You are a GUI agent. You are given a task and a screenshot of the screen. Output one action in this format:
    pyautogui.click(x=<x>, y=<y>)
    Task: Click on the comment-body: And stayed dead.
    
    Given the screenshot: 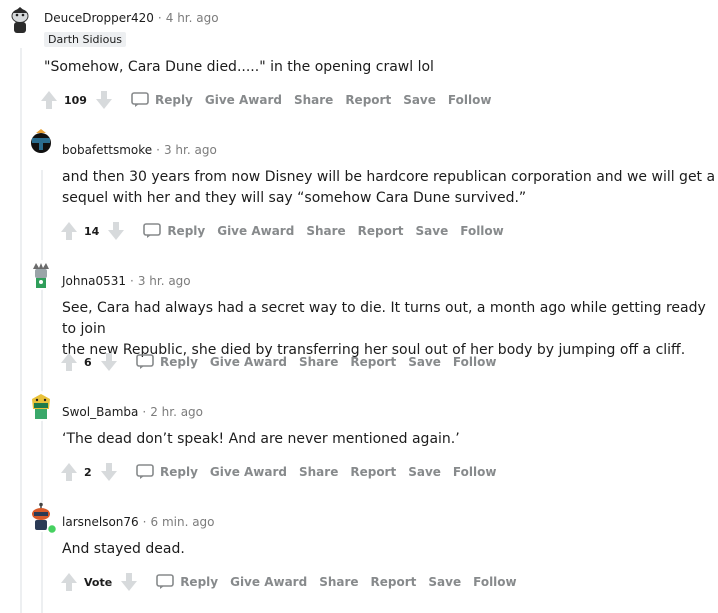 What is the action you would take?
    pyautogui.click(x=123, y=549)
    